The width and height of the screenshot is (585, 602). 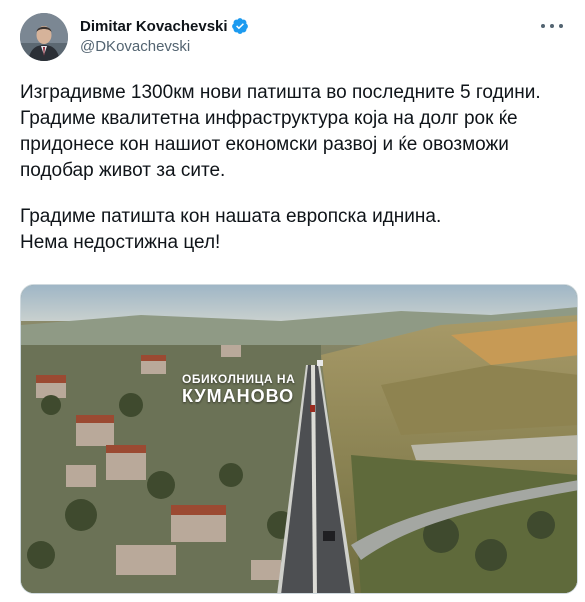 What do you see at coordinates (44, 37) in the screenshot?
I see `avatar` at bounding box center [44, 37].